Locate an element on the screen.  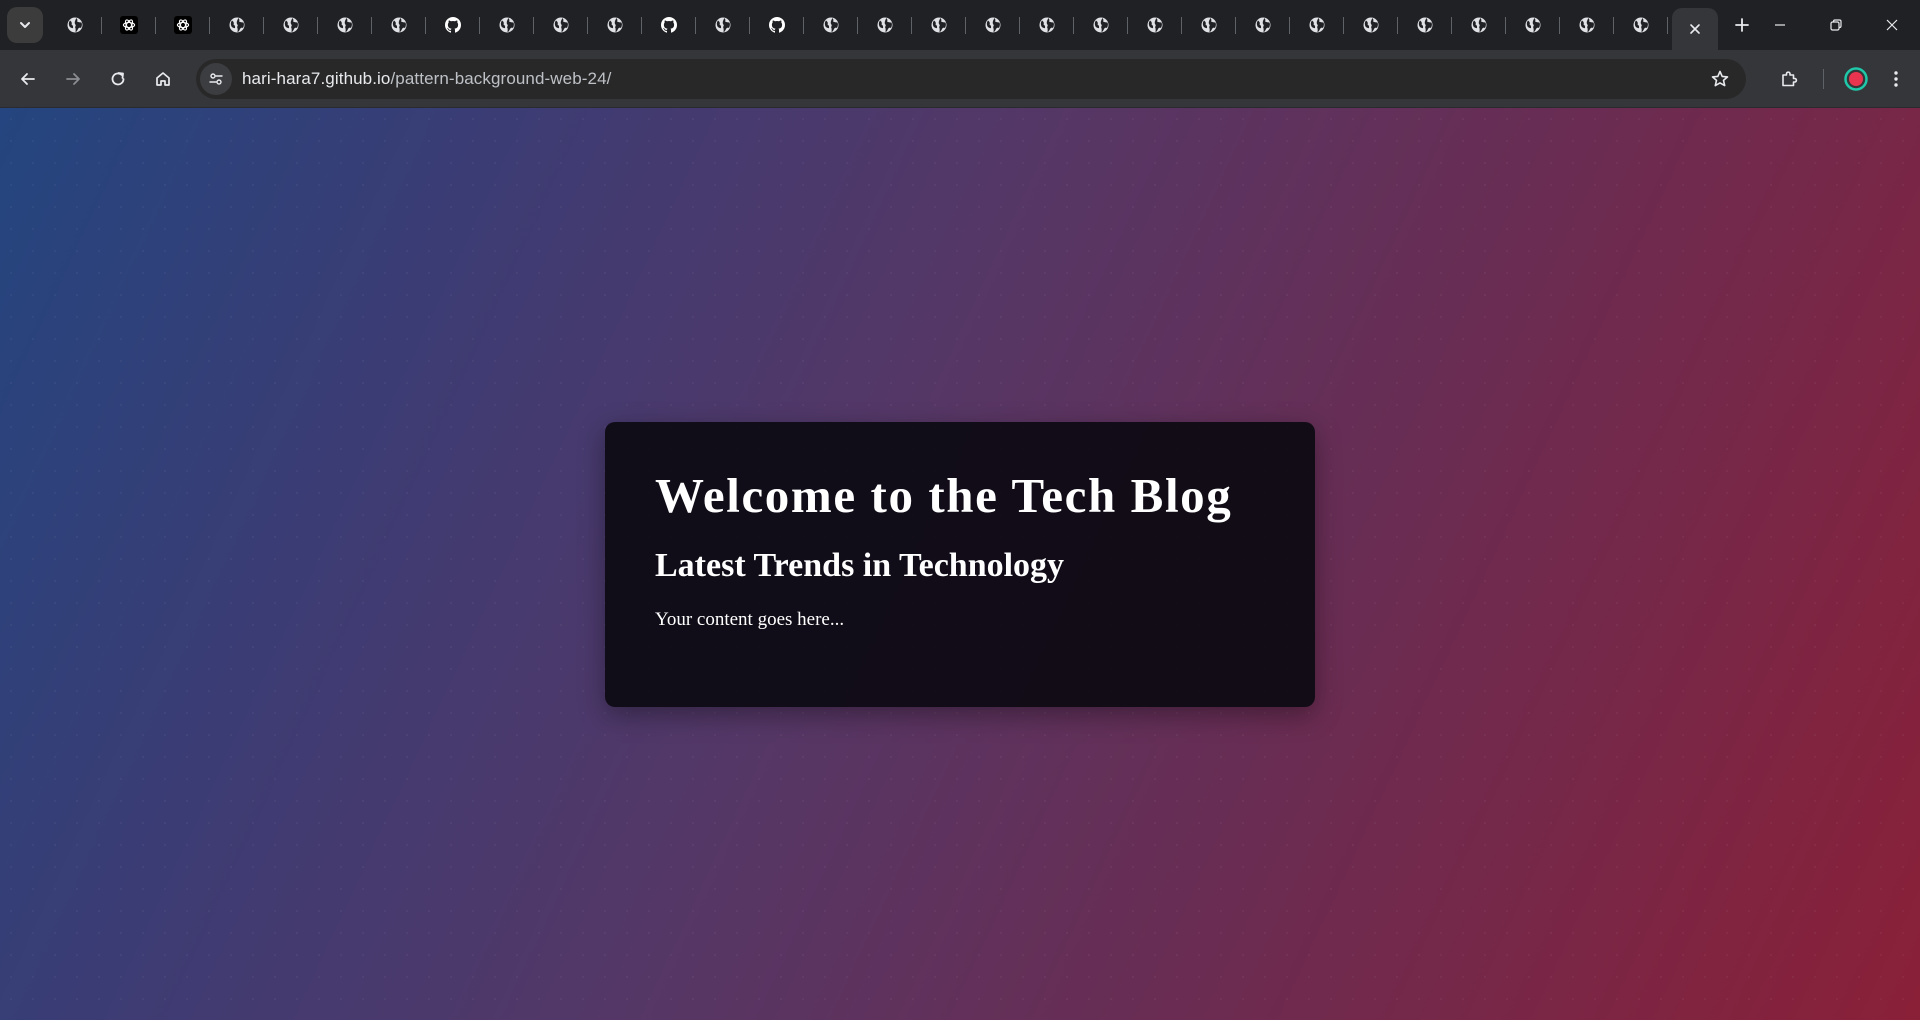
toolbar-actions is located at coordinates (1844, 79).